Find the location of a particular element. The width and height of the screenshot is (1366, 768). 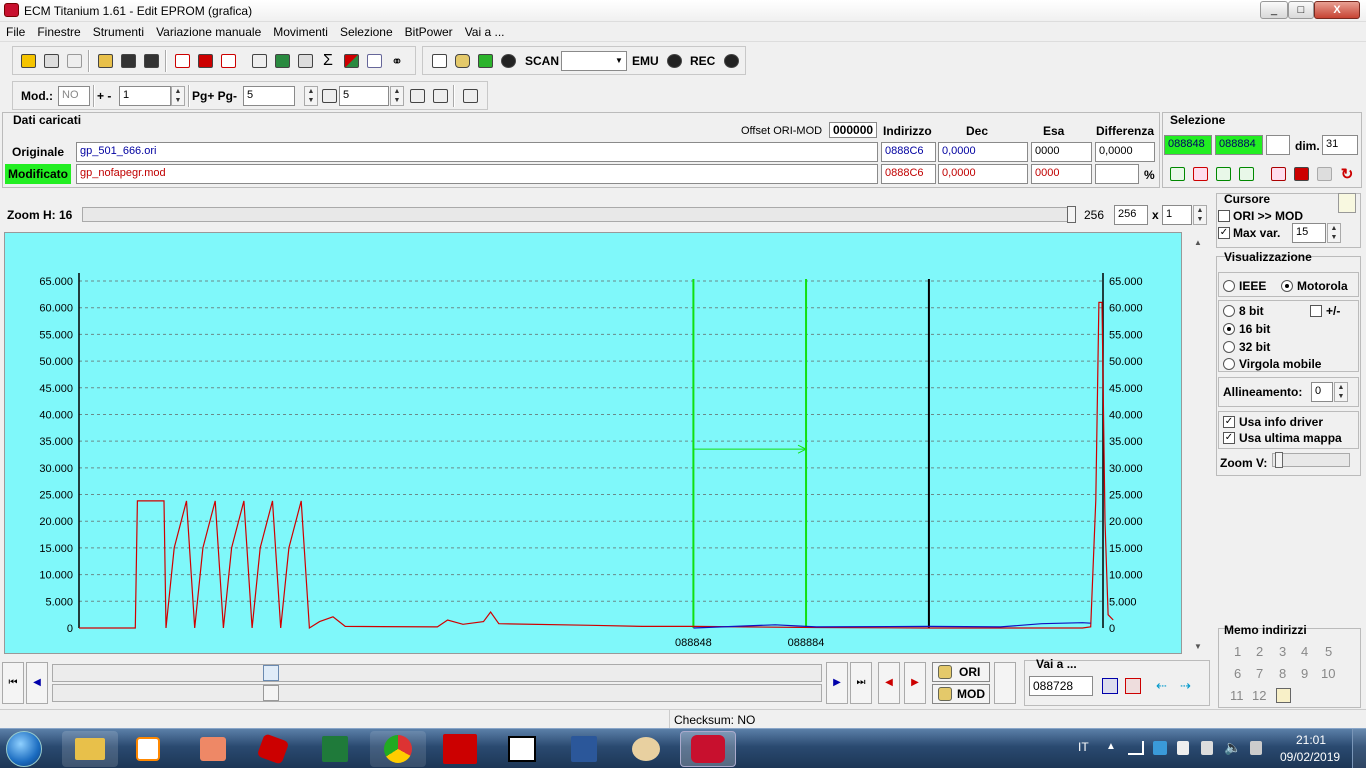

open-folder-icon is located at coordinates (105, 61).